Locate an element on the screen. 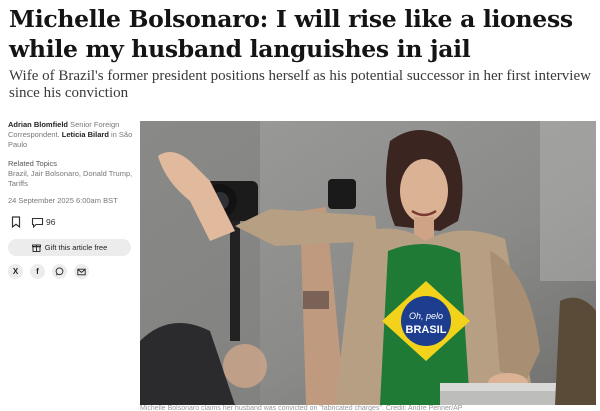 Image resolution: width=600 pixels, height=411 pixels. comment-count: 96 is located at coordinates (51, 222).